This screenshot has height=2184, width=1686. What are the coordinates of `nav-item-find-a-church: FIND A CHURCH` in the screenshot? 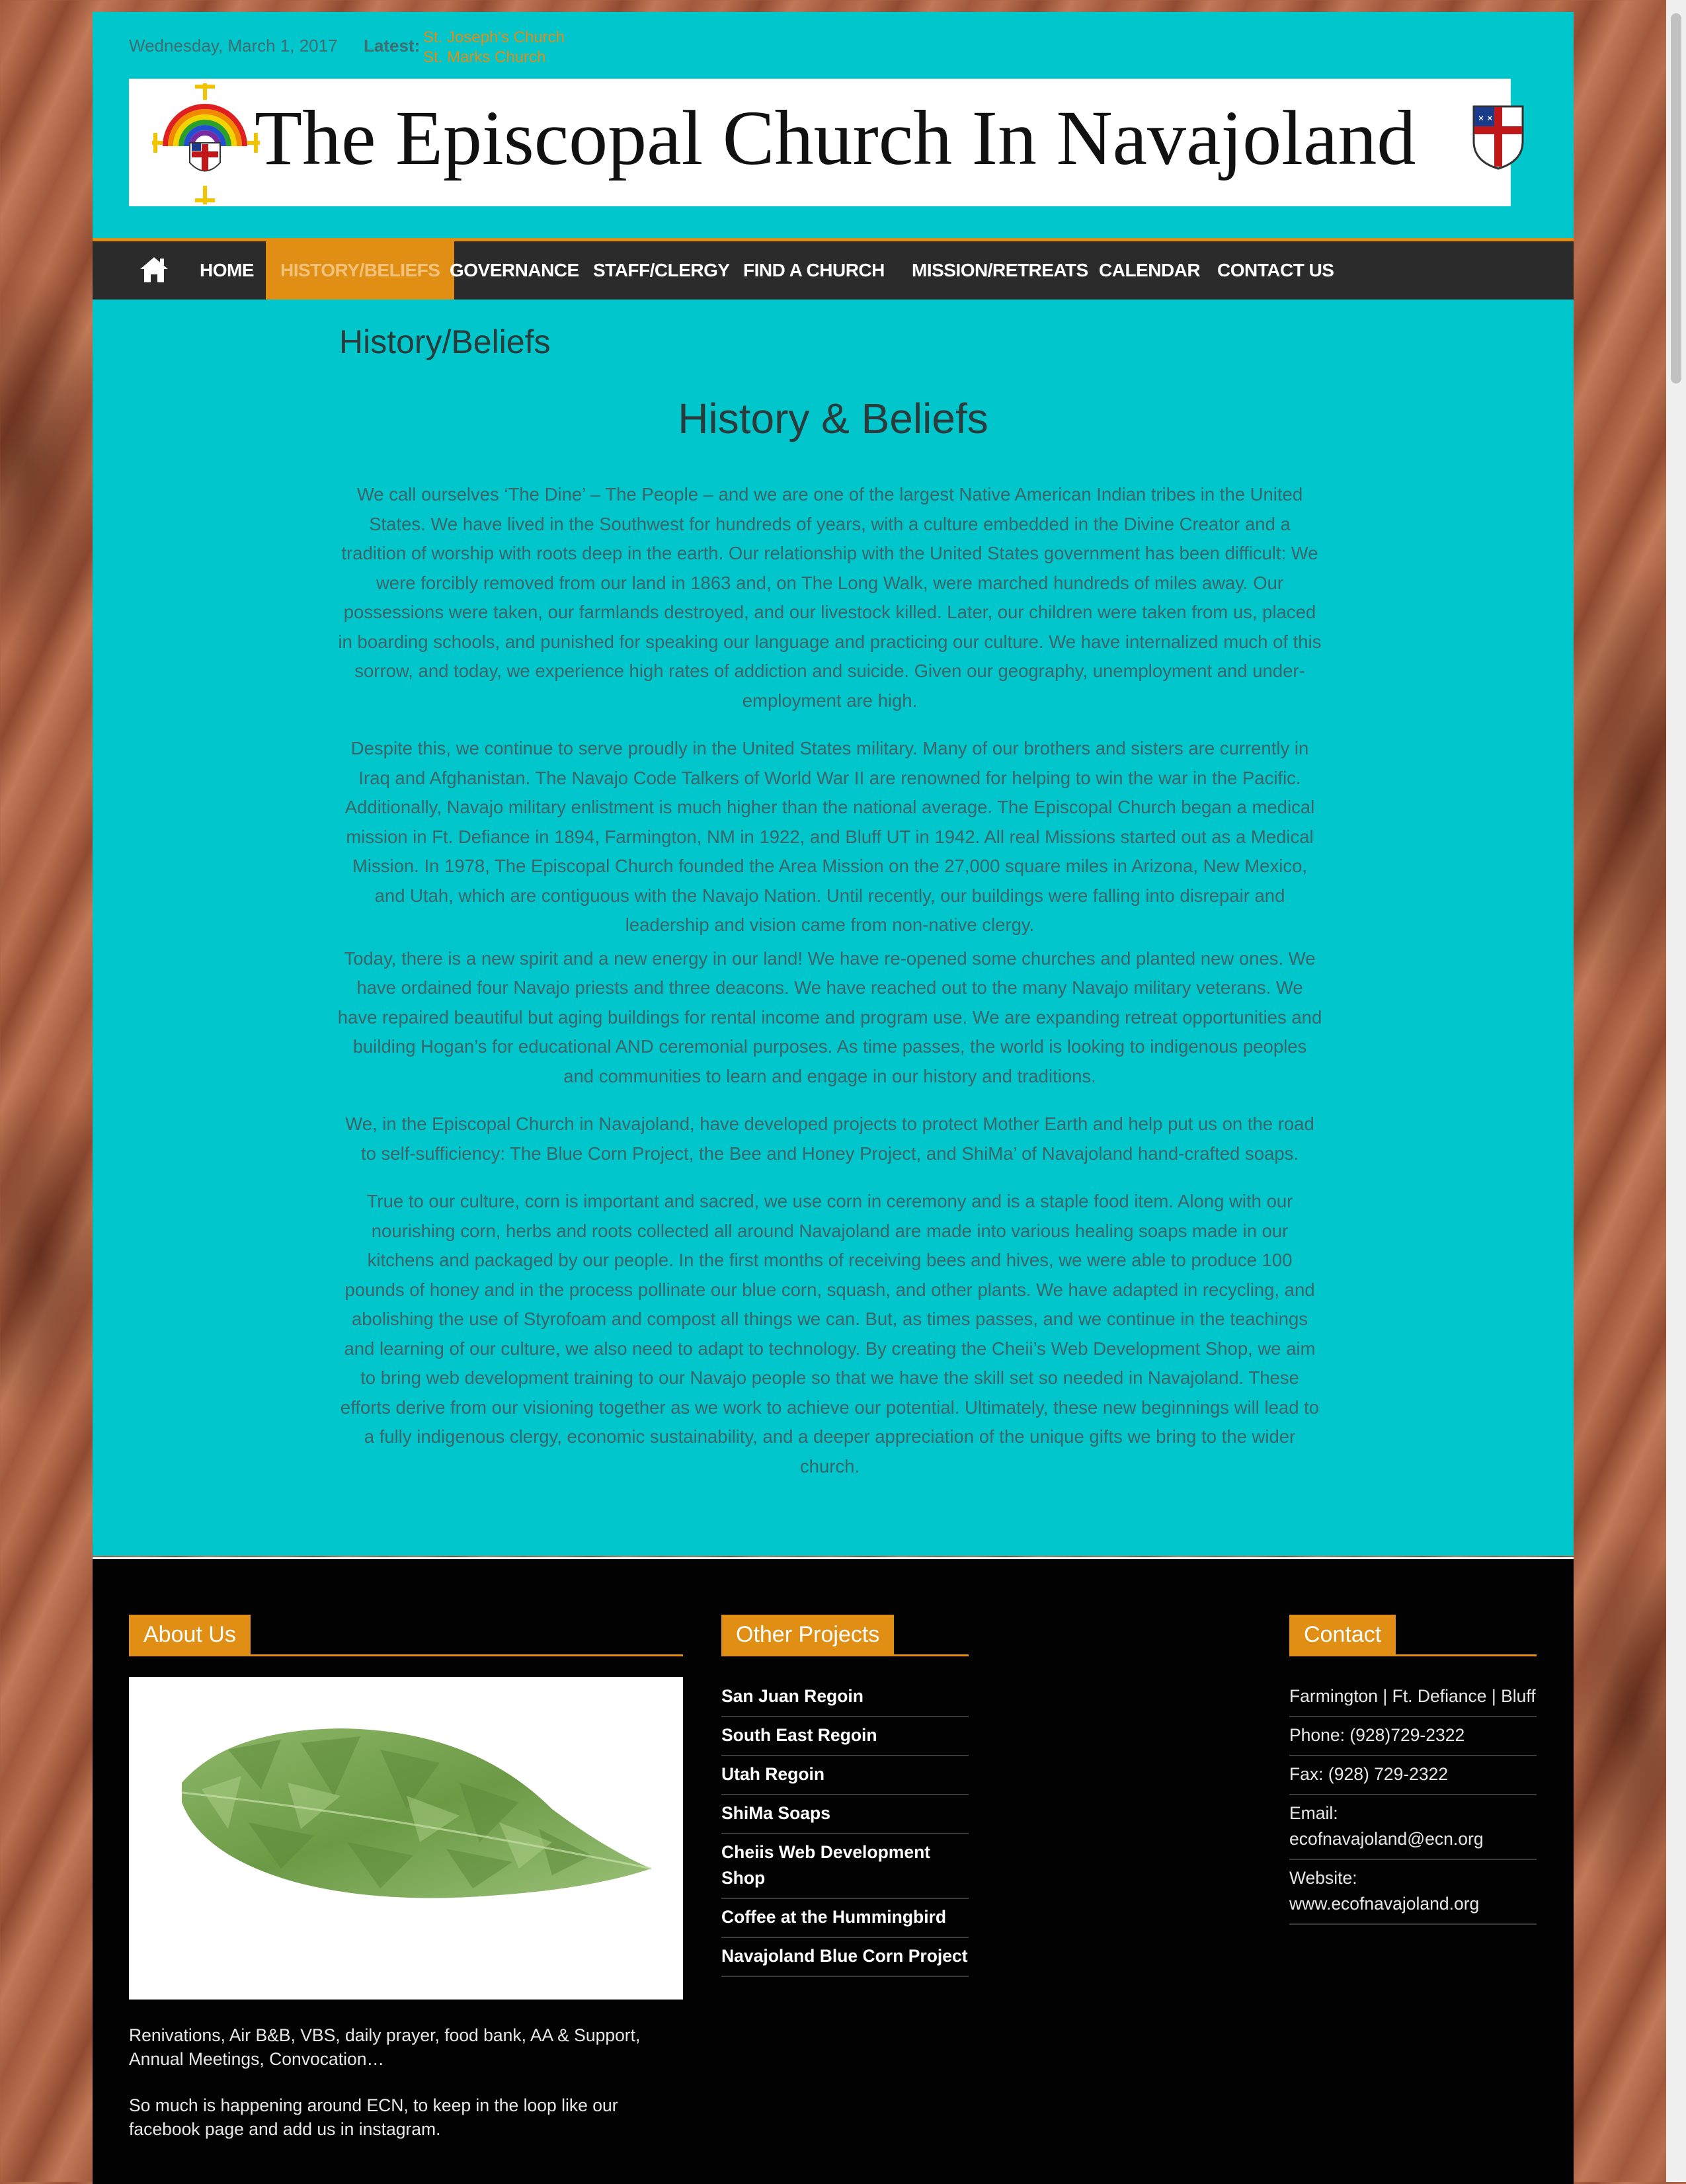 It's located at (814, 270).